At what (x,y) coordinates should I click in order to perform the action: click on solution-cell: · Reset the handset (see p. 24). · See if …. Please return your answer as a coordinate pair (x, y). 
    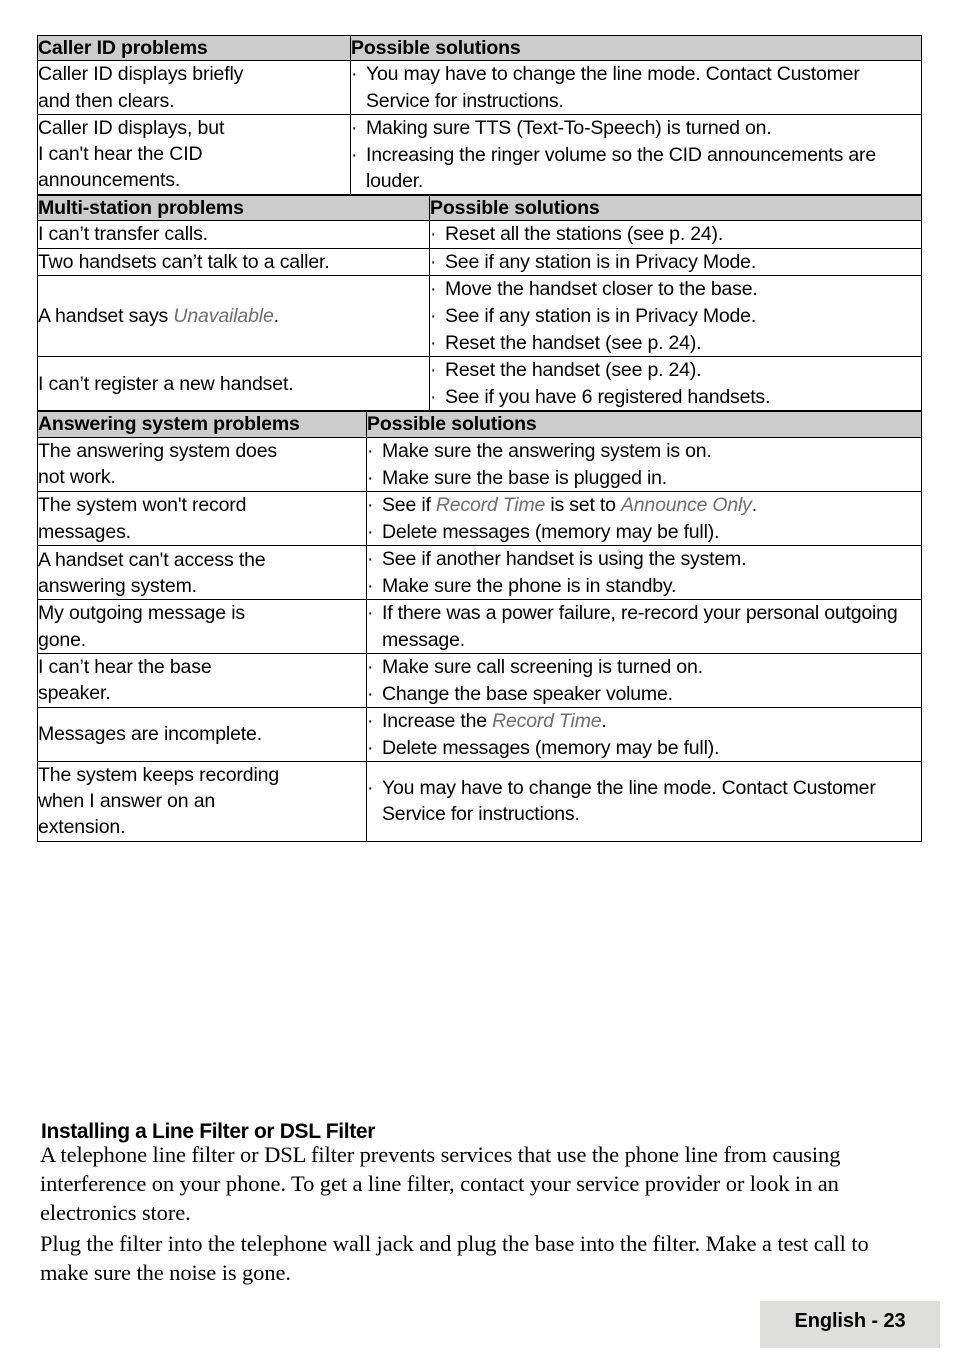
    Looking at the image, I should click on (675, 383).